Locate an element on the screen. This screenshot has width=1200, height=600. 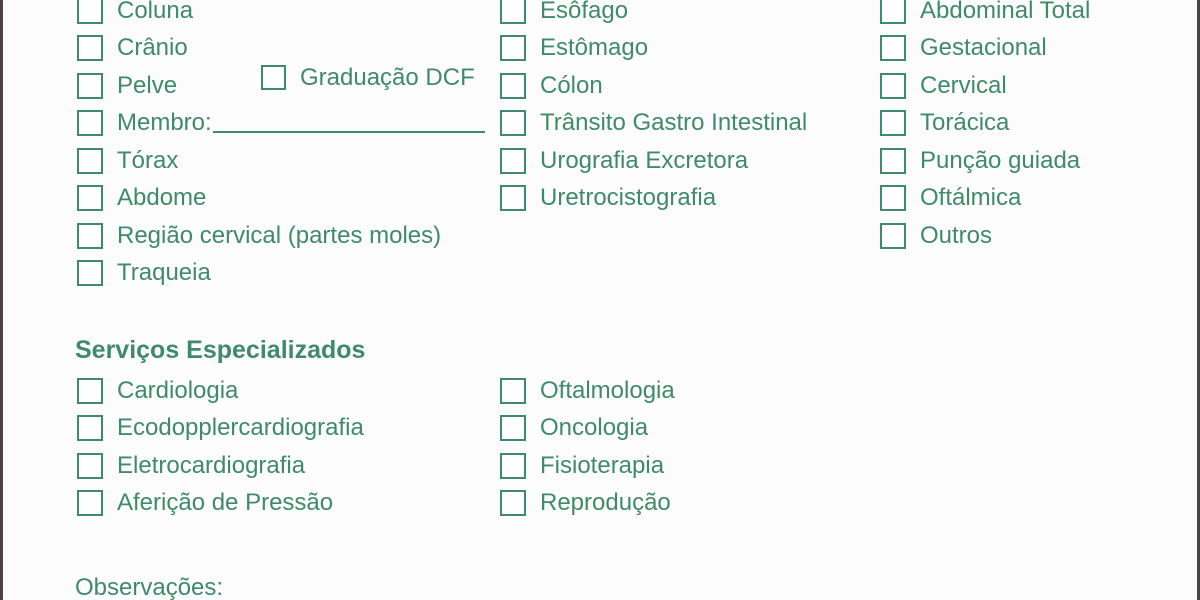
checkbox-label-cervical: Cervical is located at coordinates (963, 85).